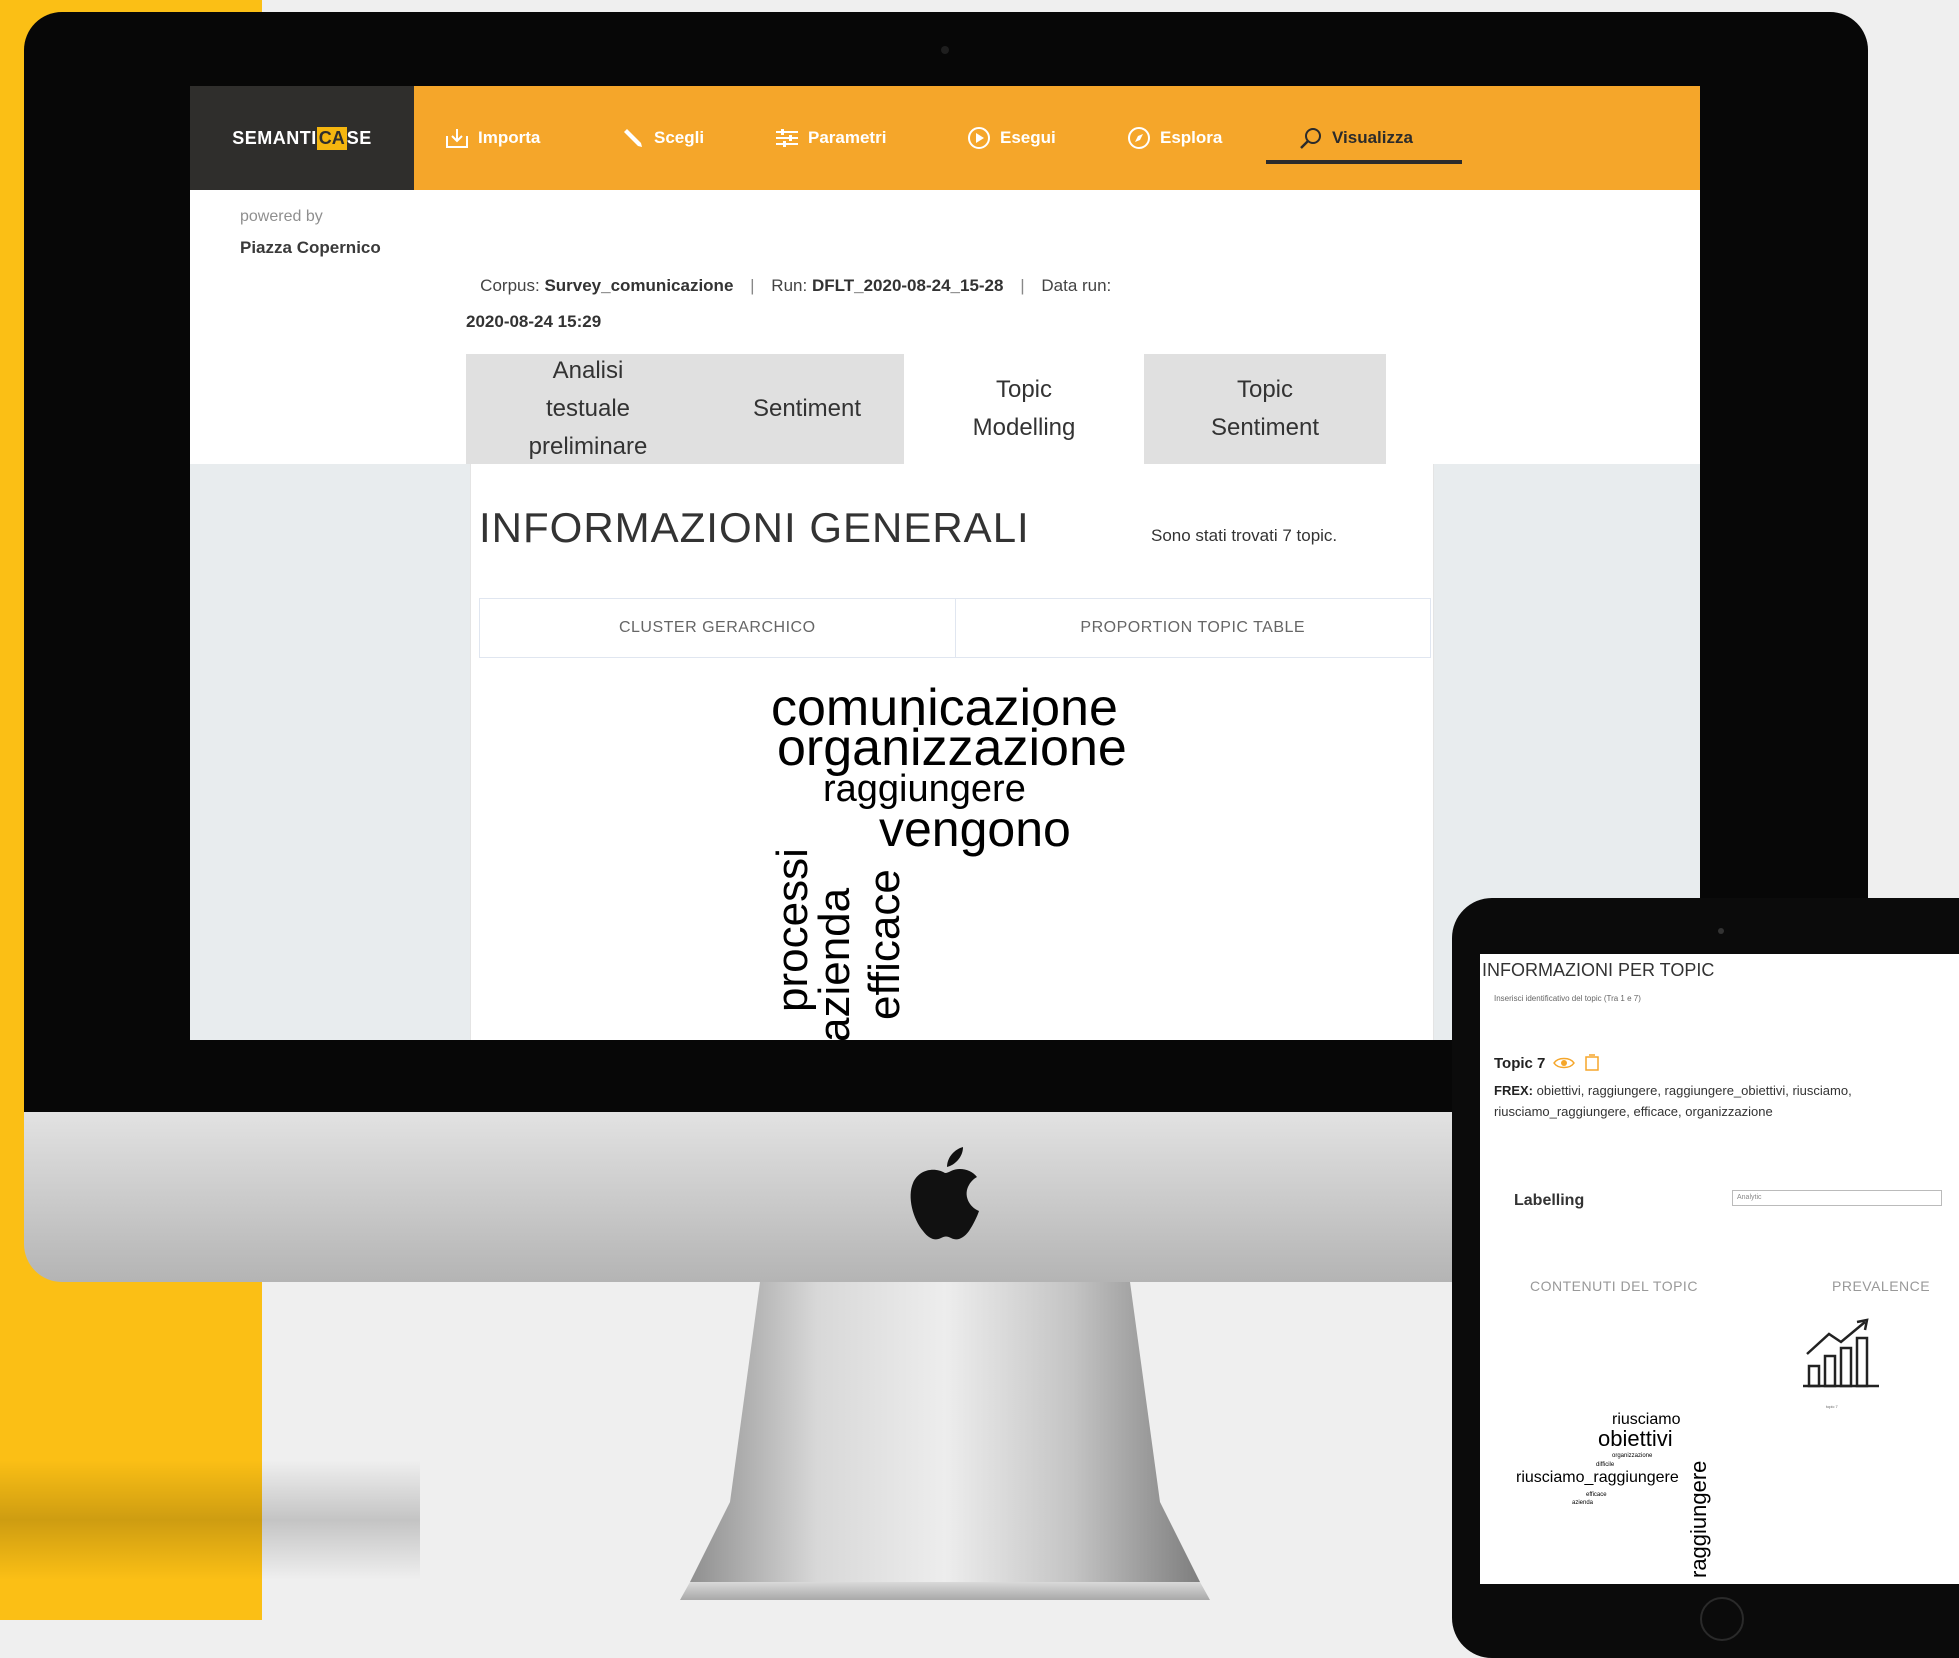 This screenshot has width=1959, height=1658. I want to click on desk-shadow, so click(210, 1520).